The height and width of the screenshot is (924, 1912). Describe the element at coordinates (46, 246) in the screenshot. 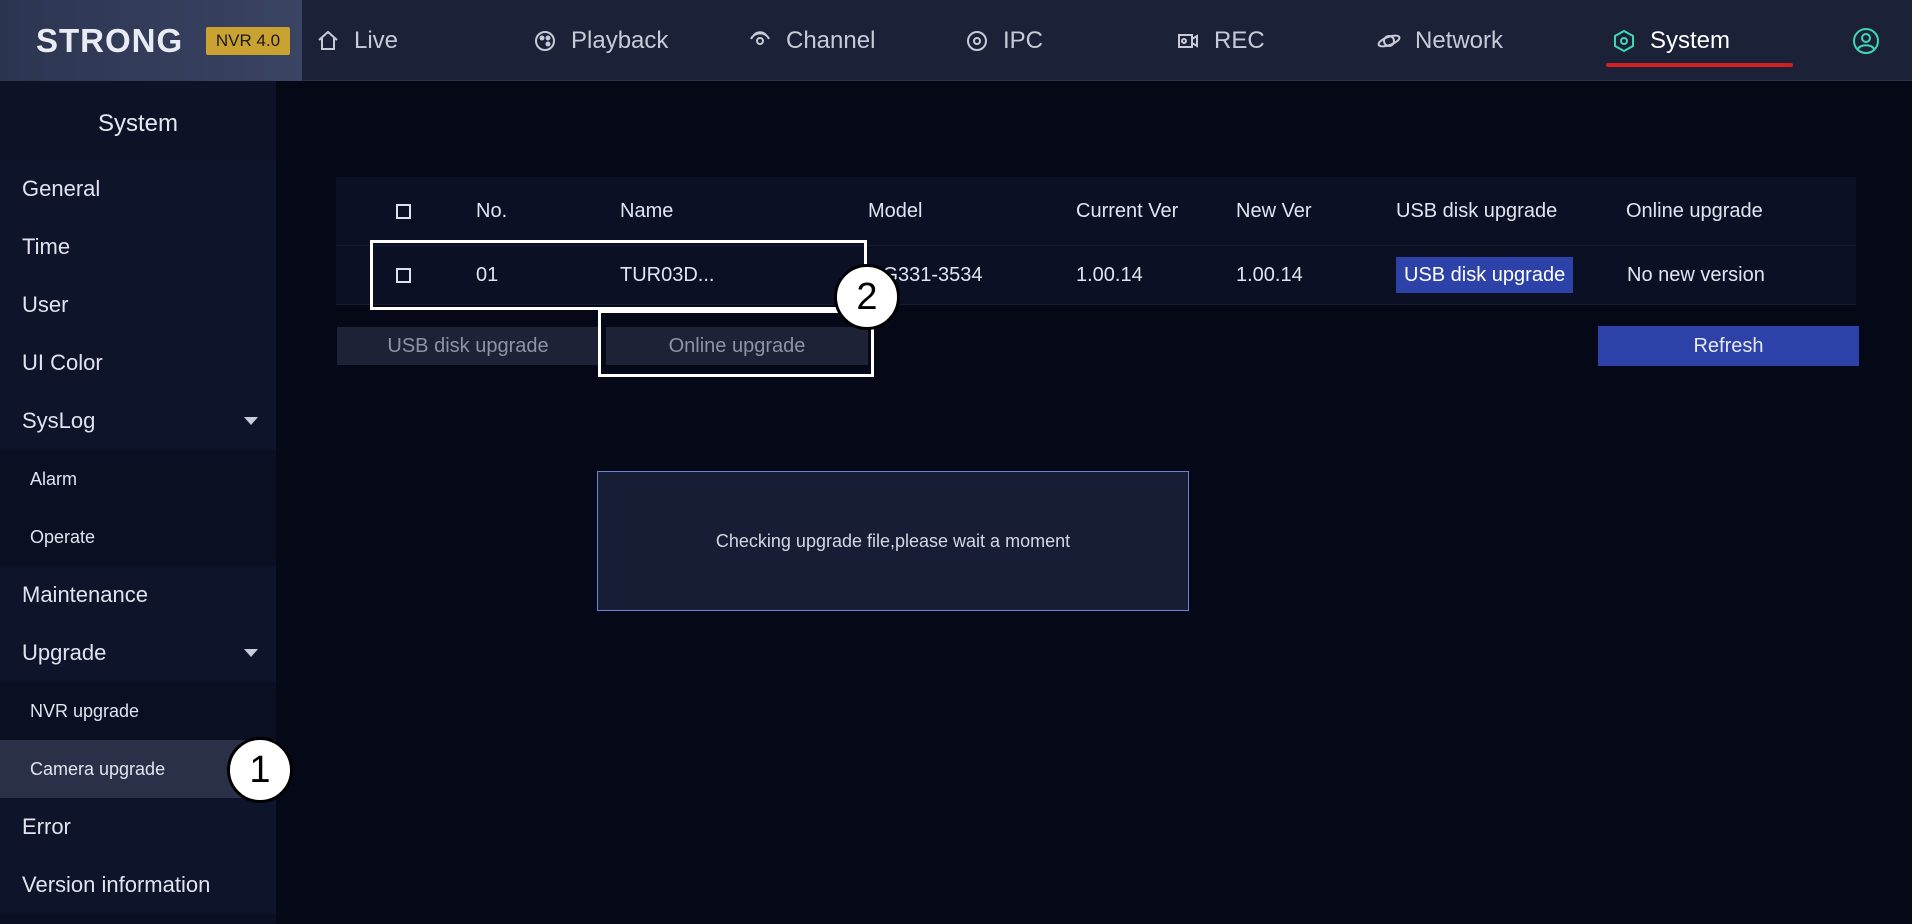

I see `sidebar-item-label: Time` at that location.